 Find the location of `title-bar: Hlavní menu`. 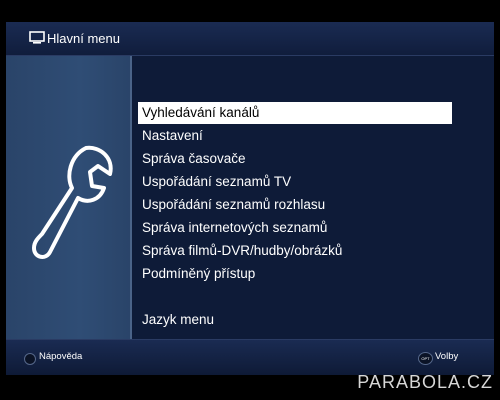

title-bar: Hlavní menu is located at coordinates (250, 39).